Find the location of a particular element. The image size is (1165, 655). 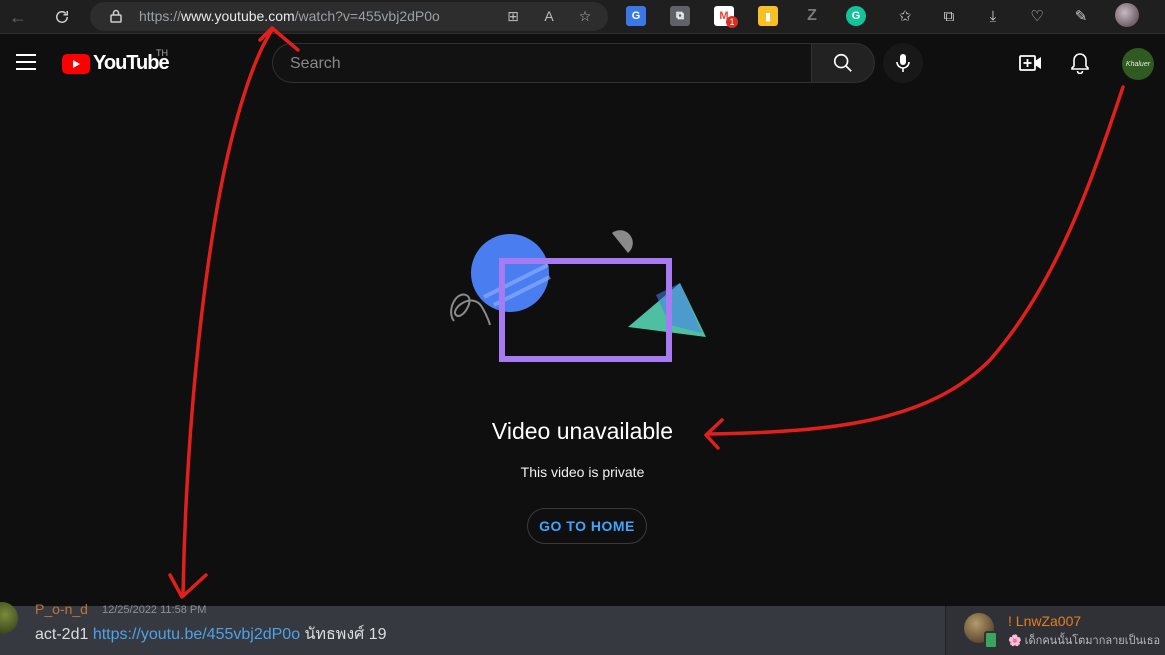

search-icon is located at coordinates (842, 62).